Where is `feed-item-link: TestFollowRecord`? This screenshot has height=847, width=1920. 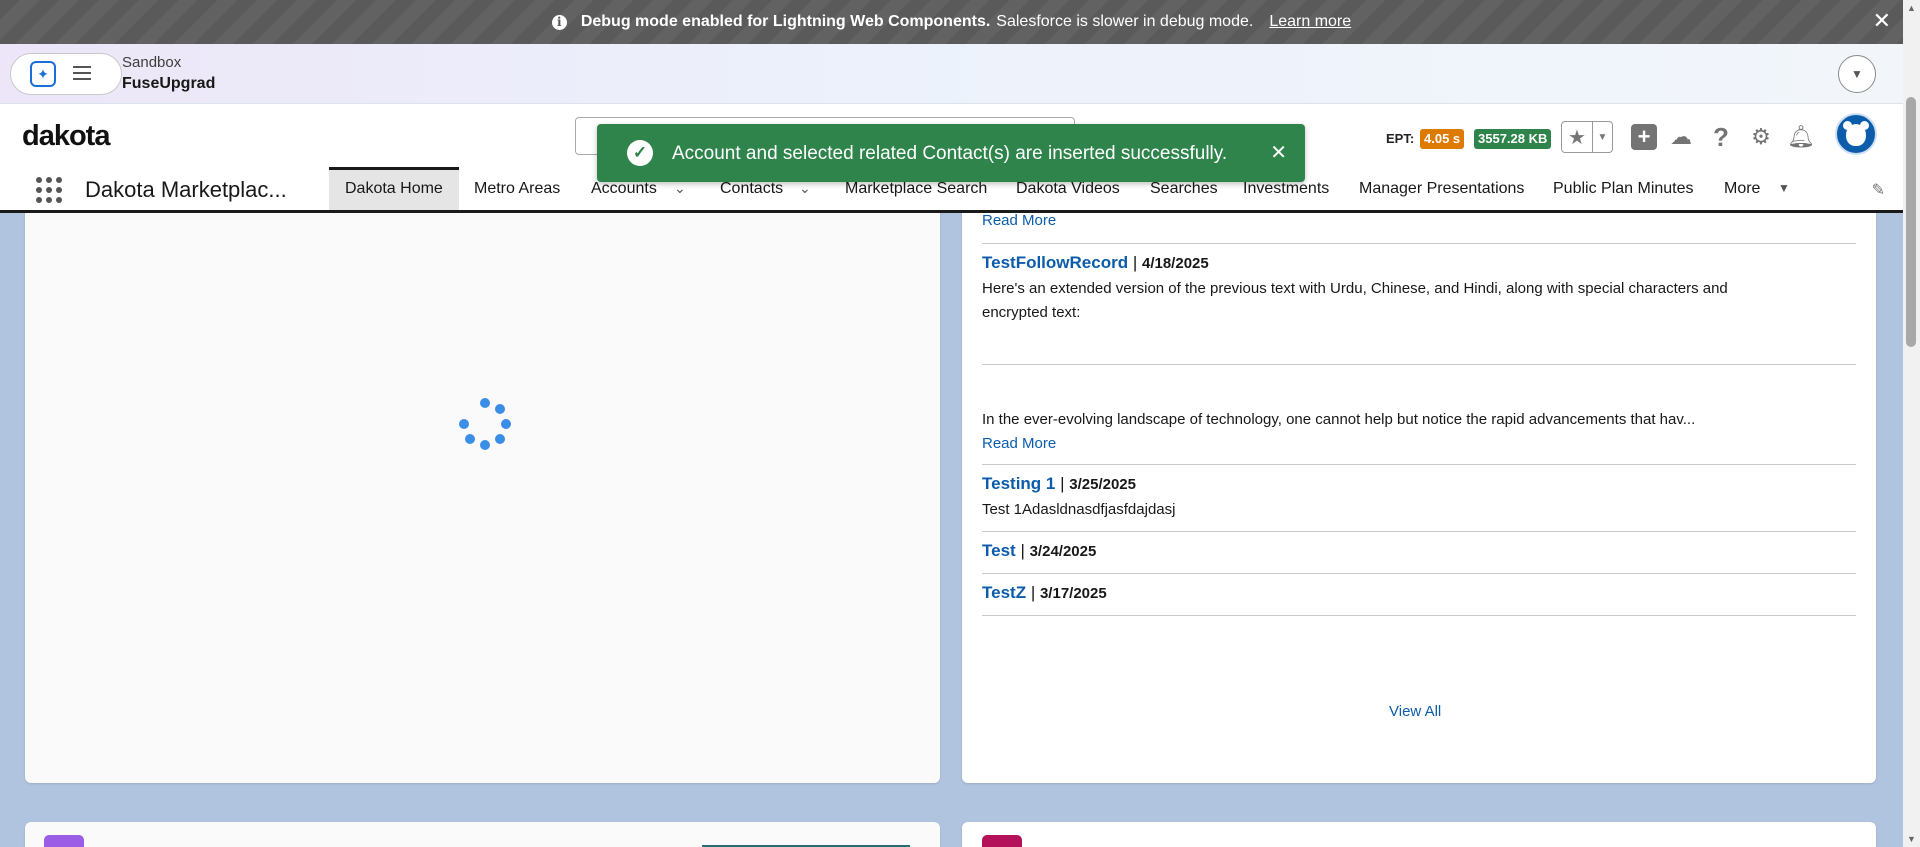 feed-item-link: TestFollowRecord is located at coordinates (1055, 262).